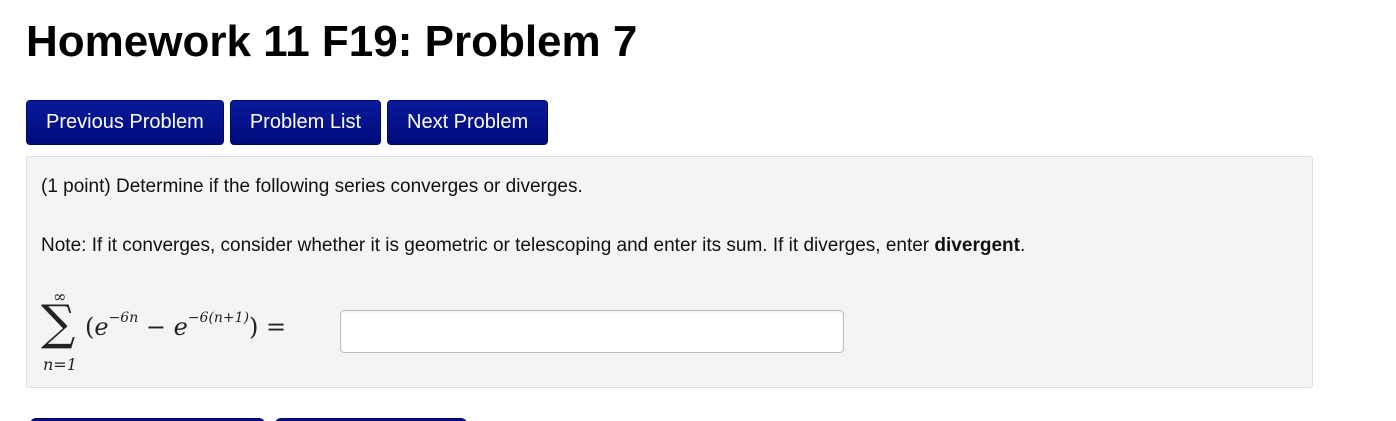  I want to click on expr-exponent-1: −6n, so click(123, 318).